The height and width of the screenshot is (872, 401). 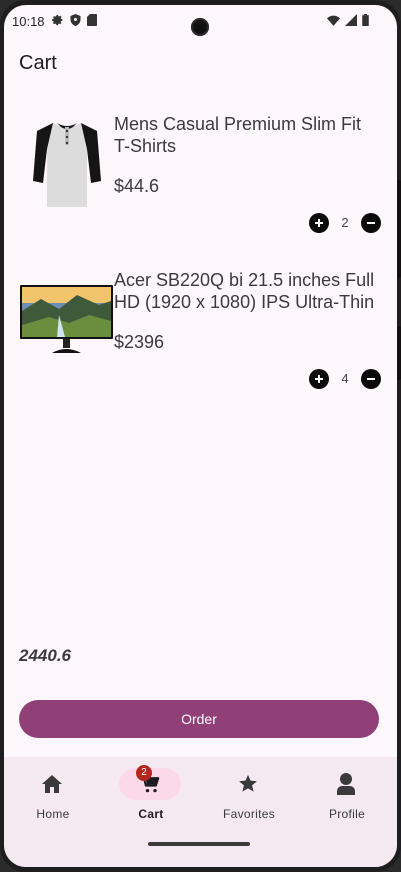 I want to click on status-right-icons, so click(x=348, y=20).